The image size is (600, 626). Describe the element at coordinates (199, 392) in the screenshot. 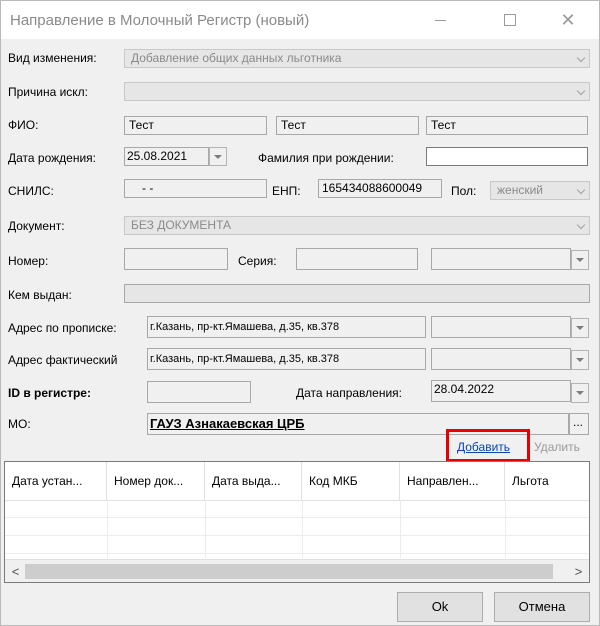

I see `registry-id-field` at that location.